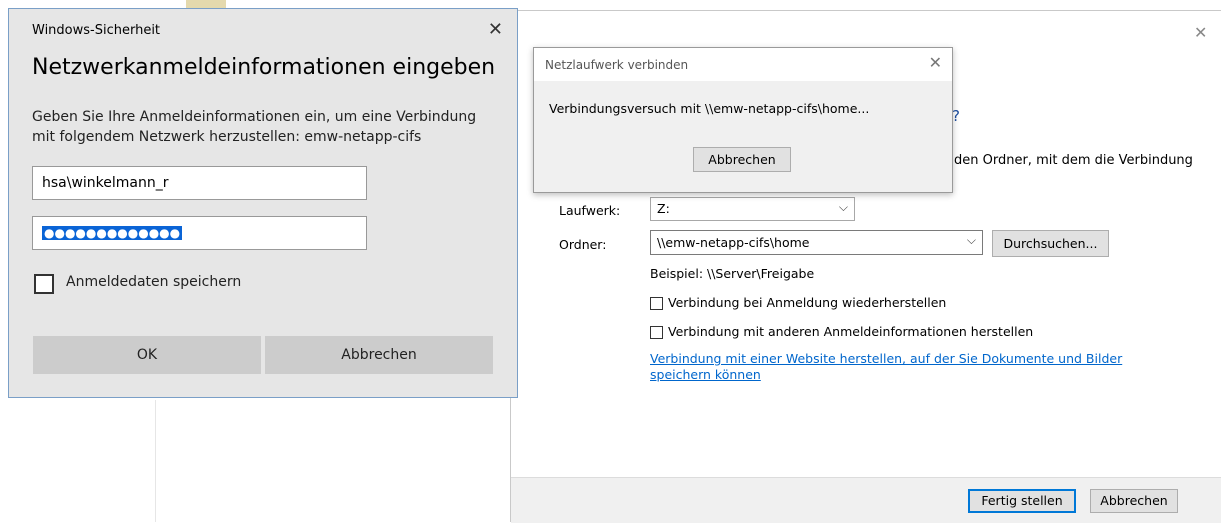 The width and height of the screenshot is (1221, 523). What do you see at coordinates (617, 65) in the screenshot?
I see `progress-title: Netzlaufwerk verbinden` at bounding box center [617, 65].